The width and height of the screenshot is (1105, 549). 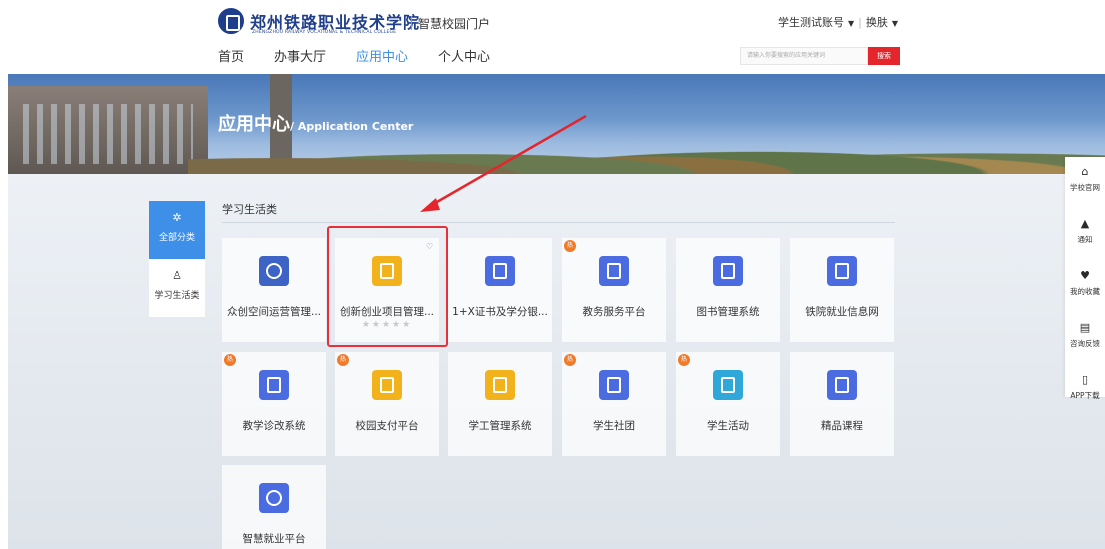 What do you see at coordinates (1085, 379) in the screenshot?
I see `phone-icon: ▯` at bounding box center [1085, 379].